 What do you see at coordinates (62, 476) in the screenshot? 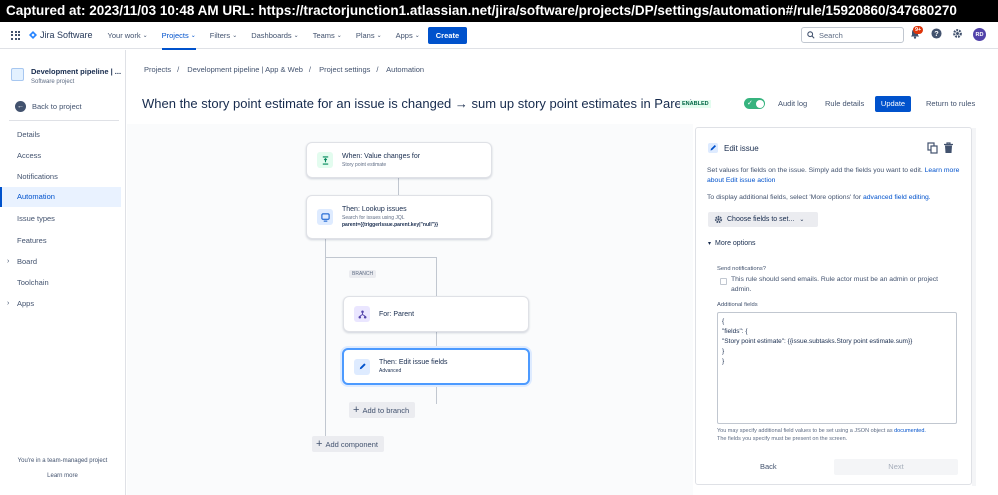
I see `learn-more-link: Learn more` at bounding box center [62, 476].